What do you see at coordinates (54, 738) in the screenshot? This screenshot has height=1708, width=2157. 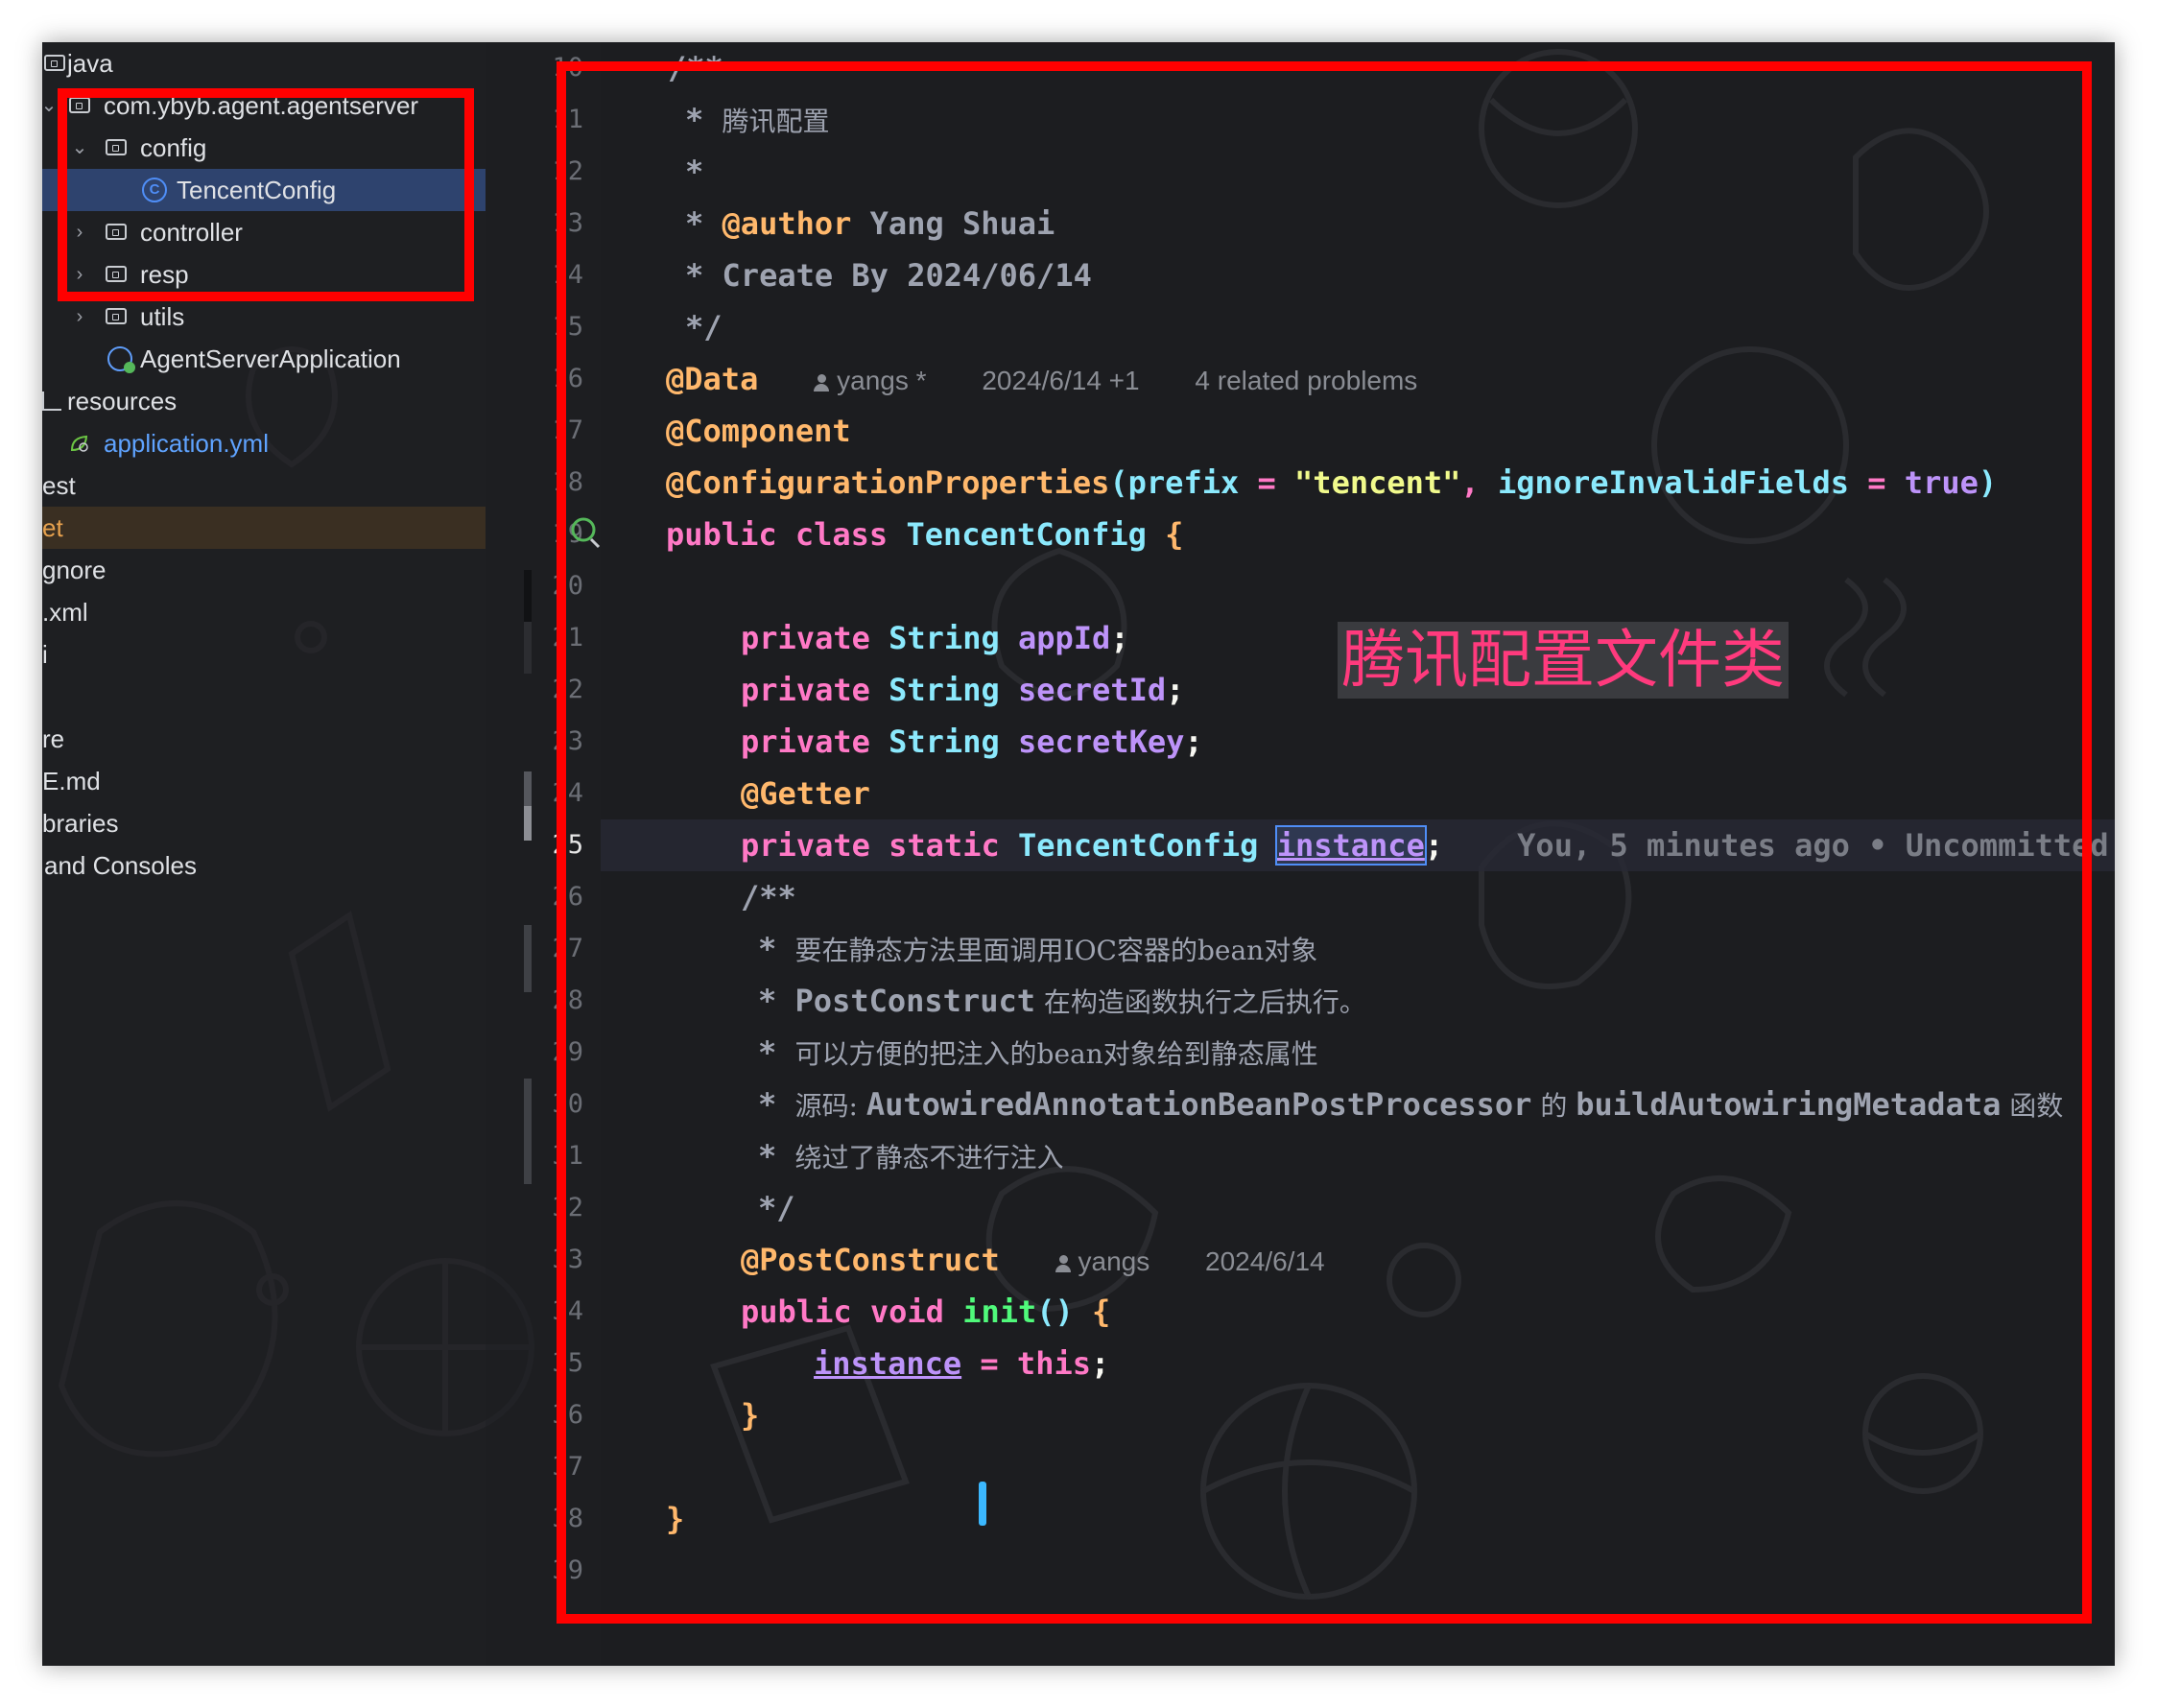 I see `tree-item-label: re` at bounding box center [54, 738].